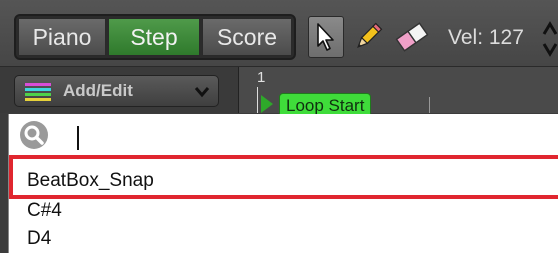 The height and width of the screenshot is (253, 558). I want to click on score-mode-button: Score, so click(247, 37).